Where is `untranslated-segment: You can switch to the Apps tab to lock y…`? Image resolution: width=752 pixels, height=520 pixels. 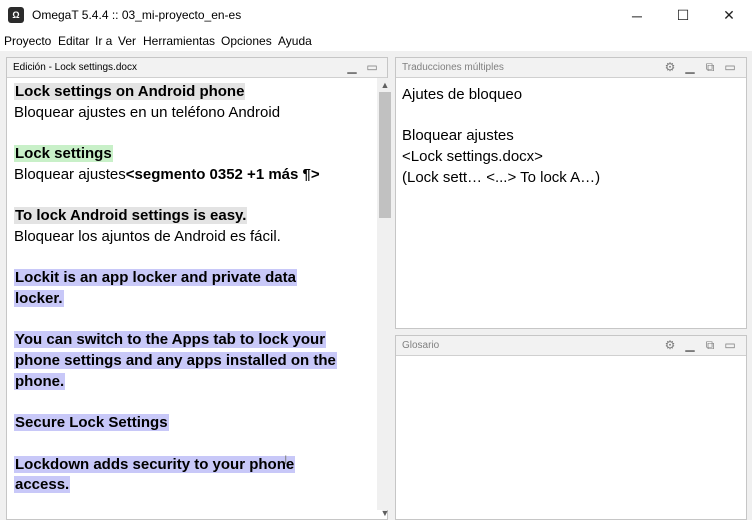 untranslated-segment: You can switch to the Apps tab to lock y… is located at coordinates (170, 340).